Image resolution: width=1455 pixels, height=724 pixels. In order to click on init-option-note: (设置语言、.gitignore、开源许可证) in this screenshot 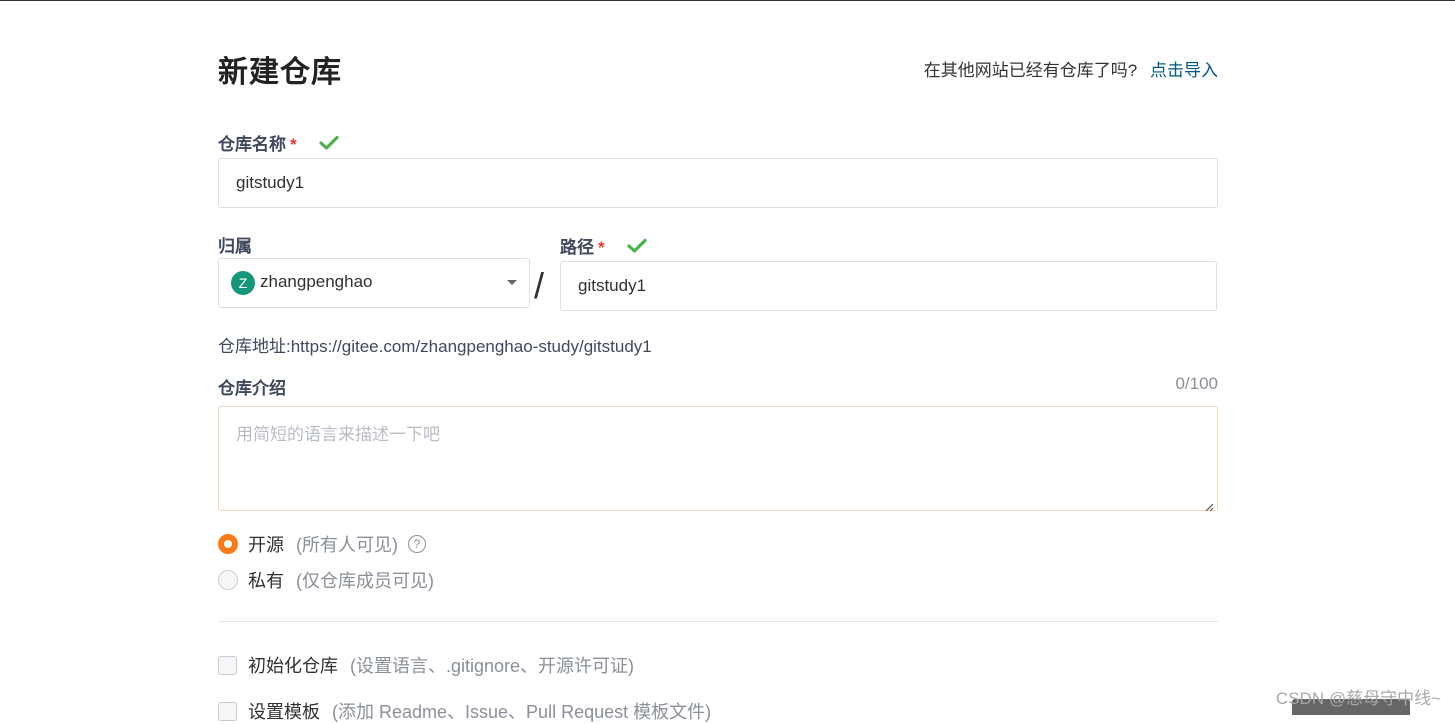, I will do `click(492, 666)`.